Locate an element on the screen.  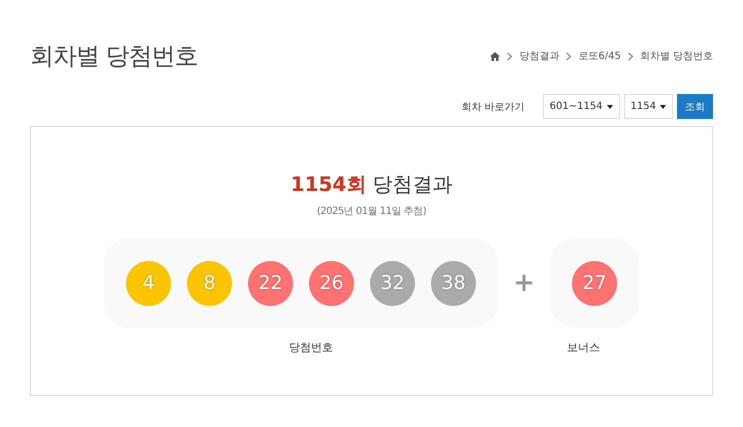
number-ball: 27 is located at coordinates (594, 283).